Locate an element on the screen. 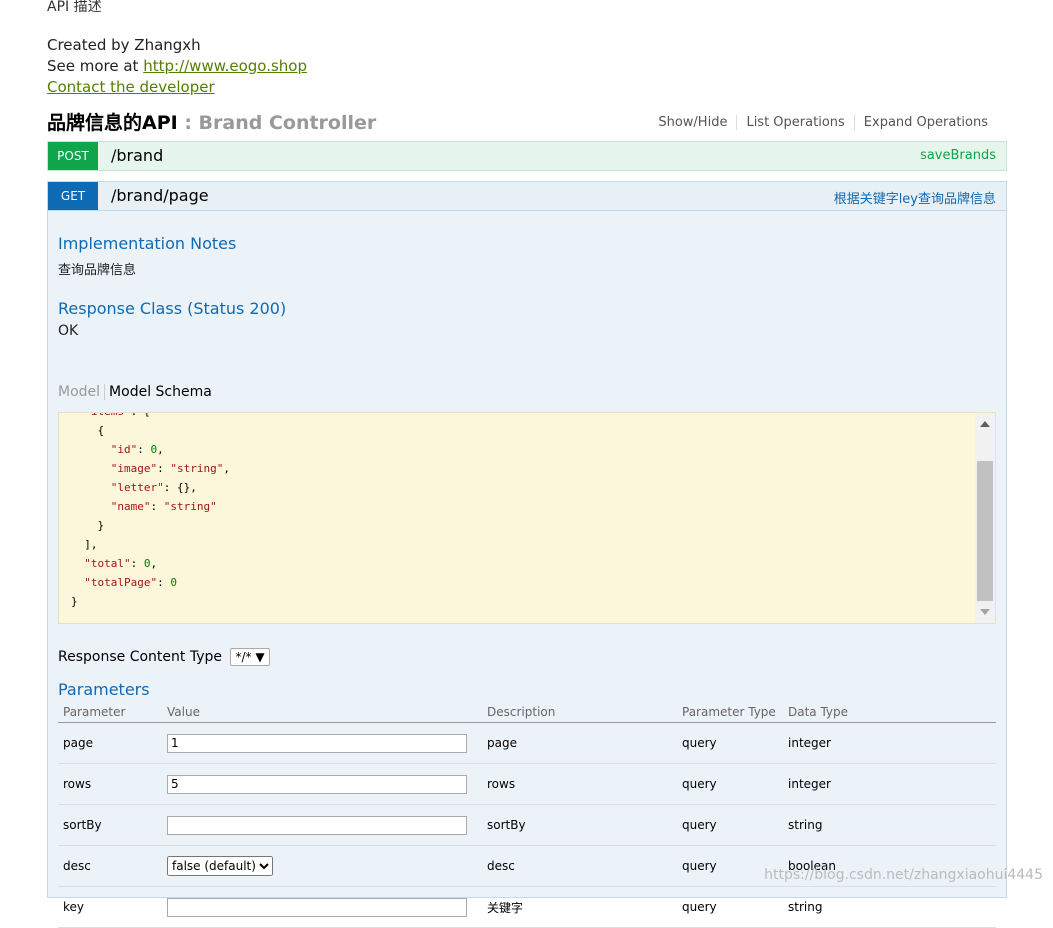 The width and height of the screenshot is (1053, 928). col-value: Value is located at coordinates (322, 712).